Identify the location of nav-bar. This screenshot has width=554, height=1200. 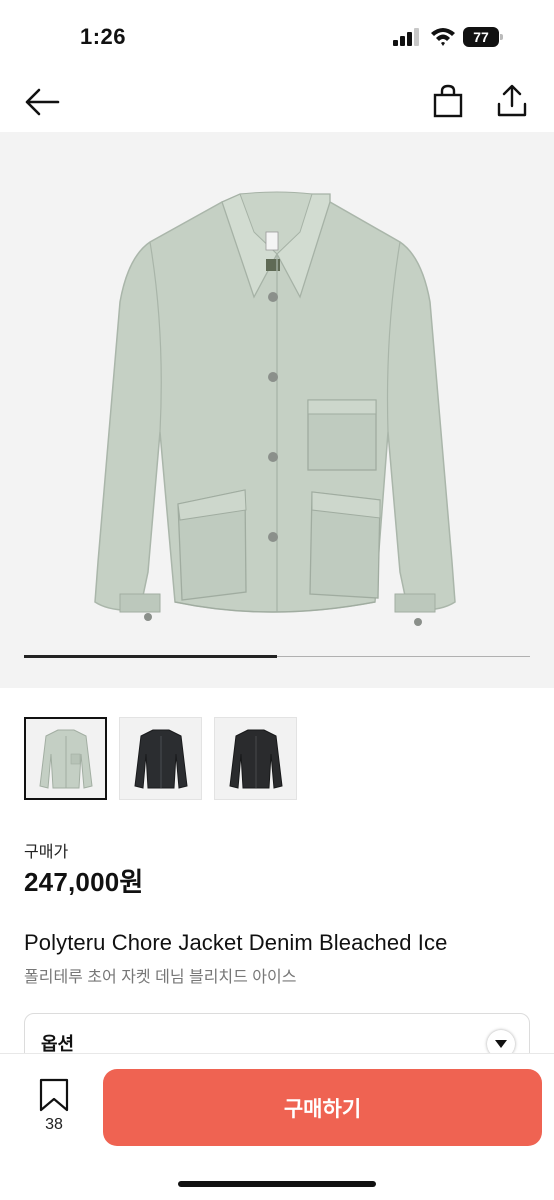
(277, 101).